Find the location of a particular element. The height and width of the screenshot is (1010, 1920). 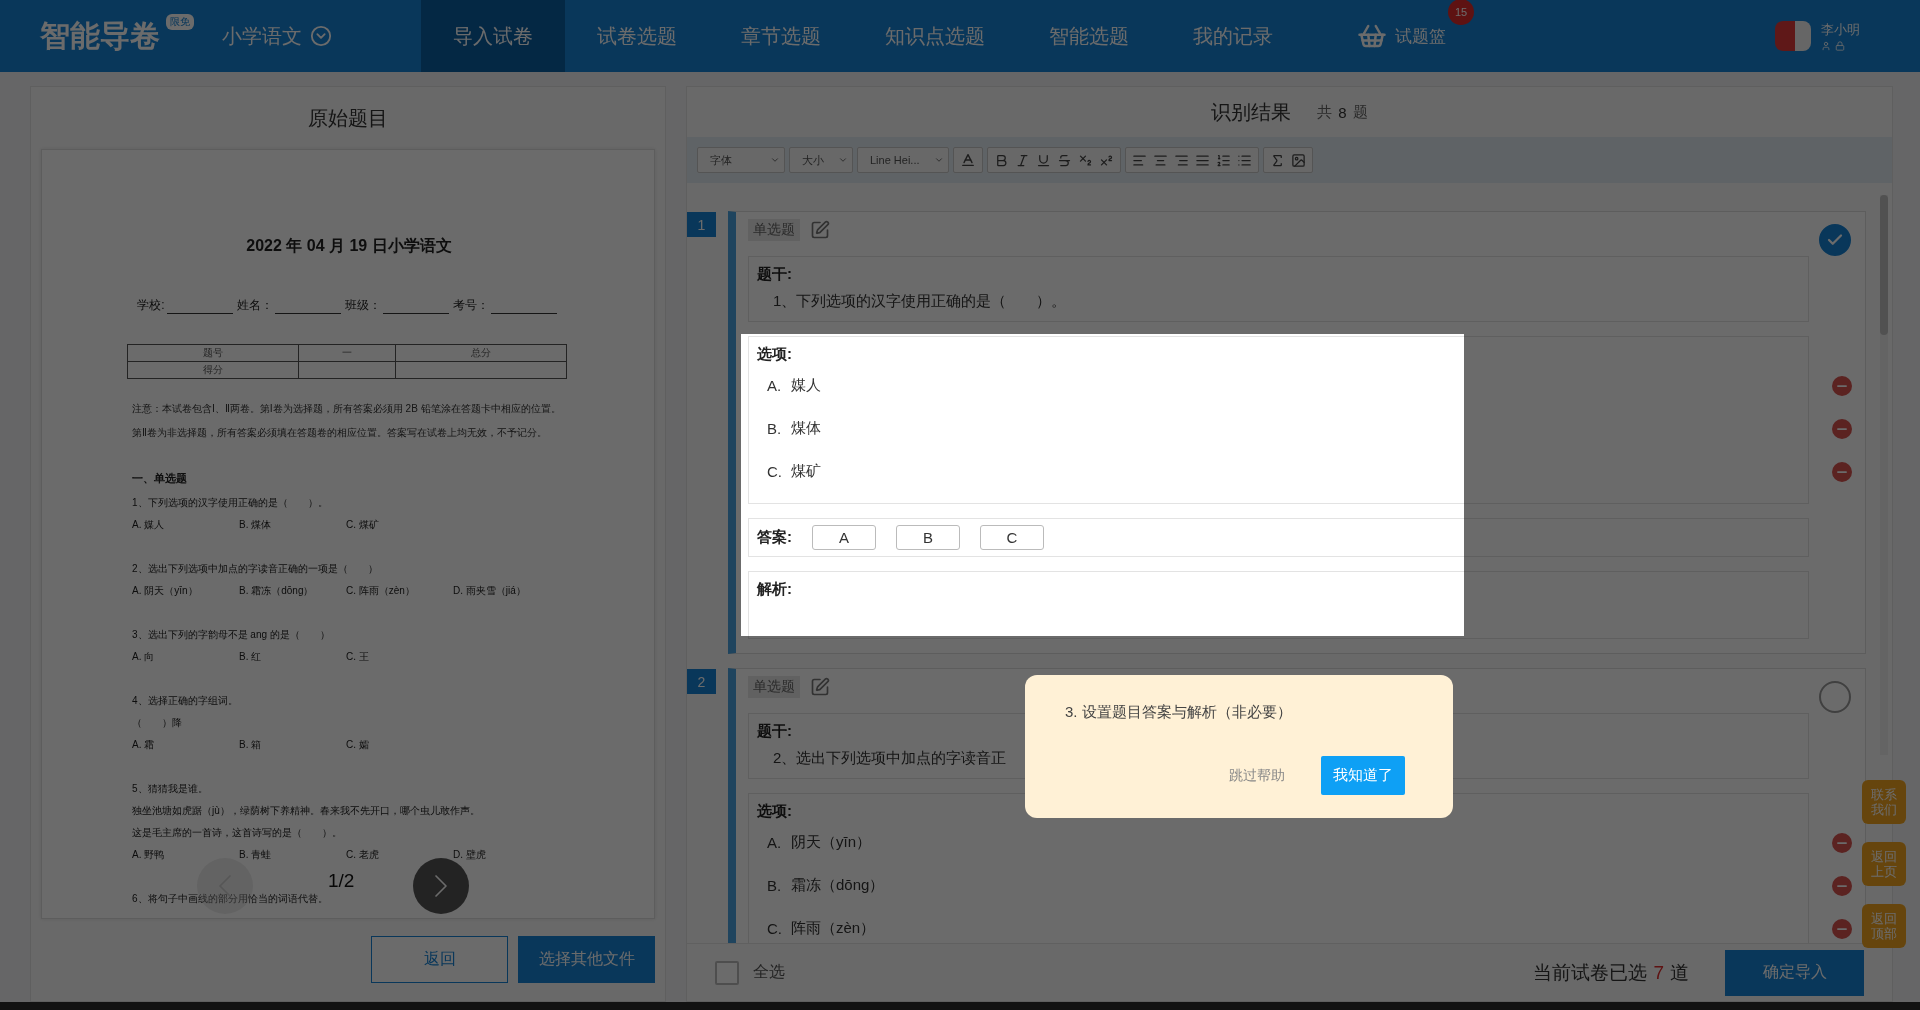

option-letter: C. is located at coordinates (774, 471).